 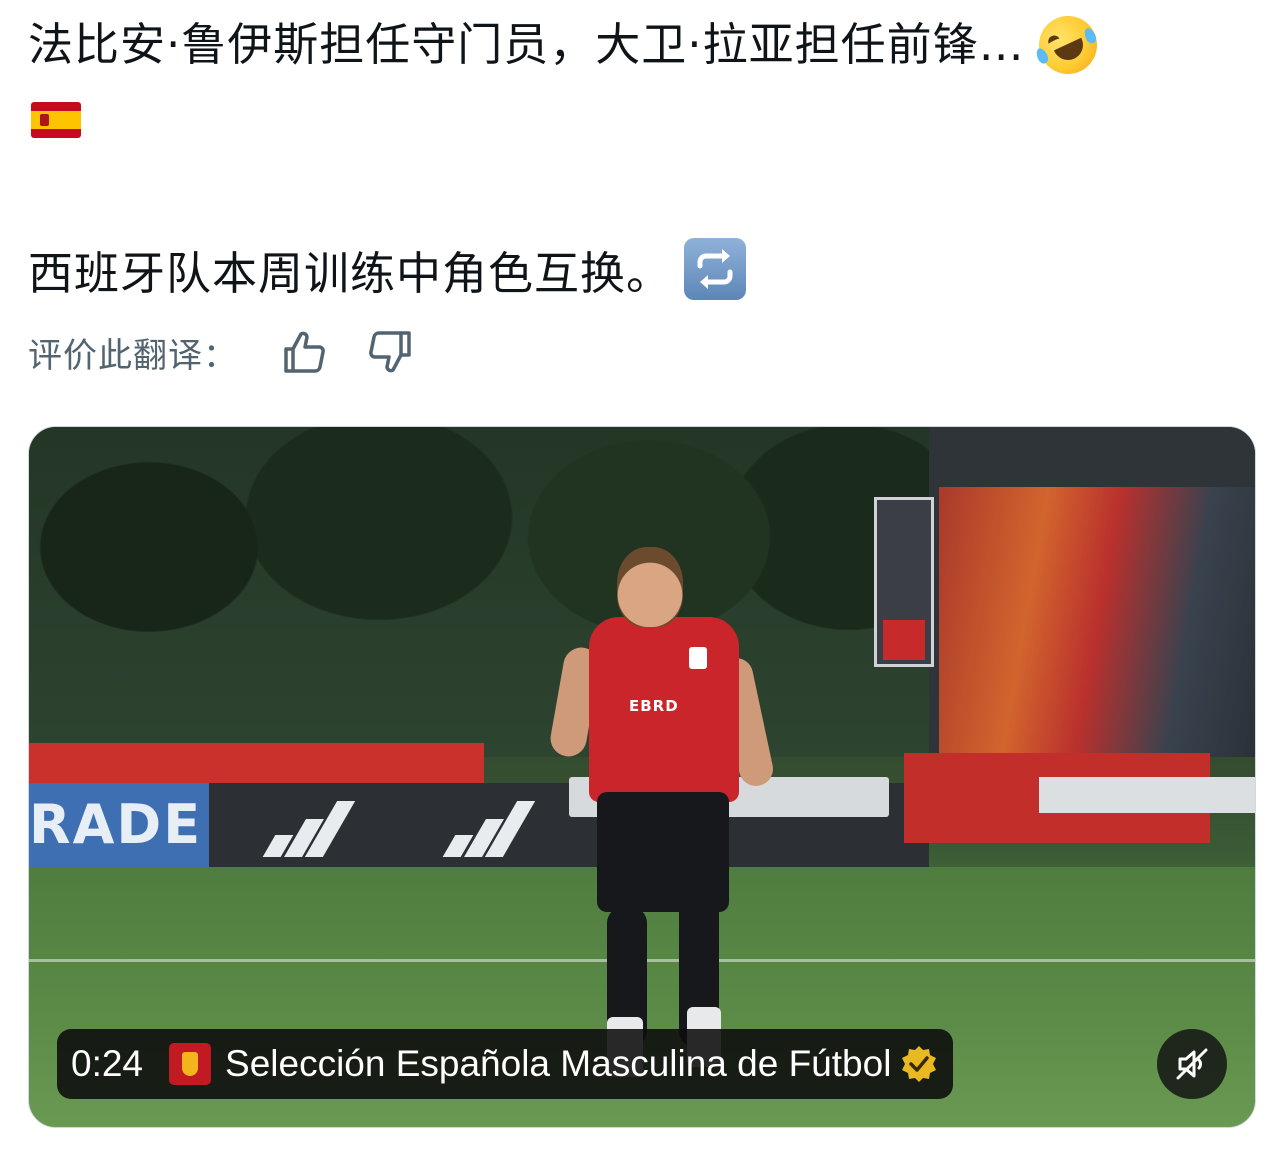 I want to click on thumbs-up-icon, so click(x=304, y=352).